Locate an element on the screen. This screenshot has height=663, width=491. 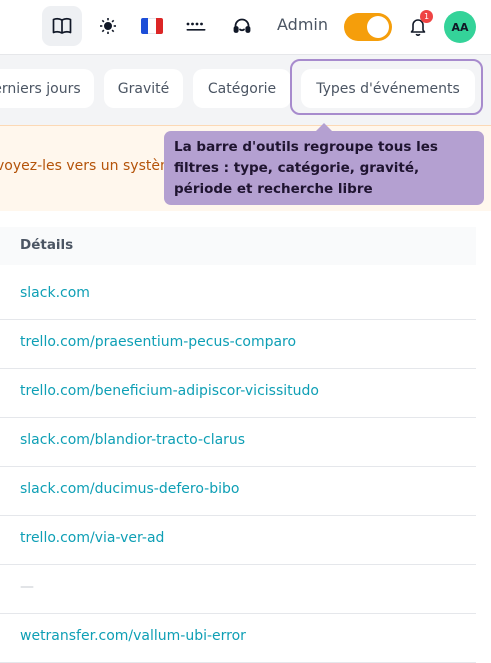
sun-icon is located at coordinates (108, 26).